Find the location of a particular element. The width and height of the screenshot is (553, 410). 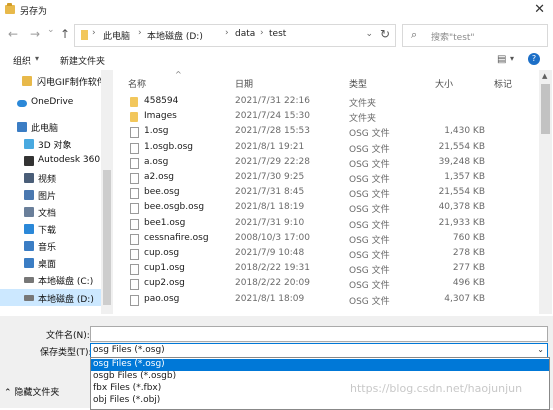

file-date: 2021/7/30 9:25 is located at coordinates (270, 177).